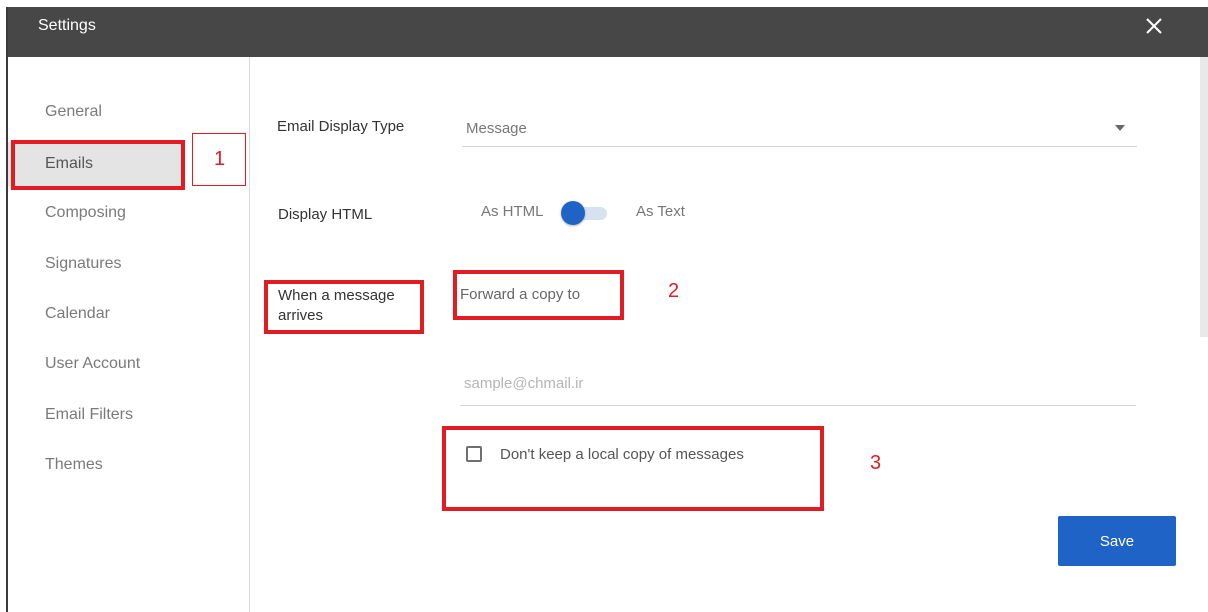  I want to click on settings-titlebar, so click(608, 32).